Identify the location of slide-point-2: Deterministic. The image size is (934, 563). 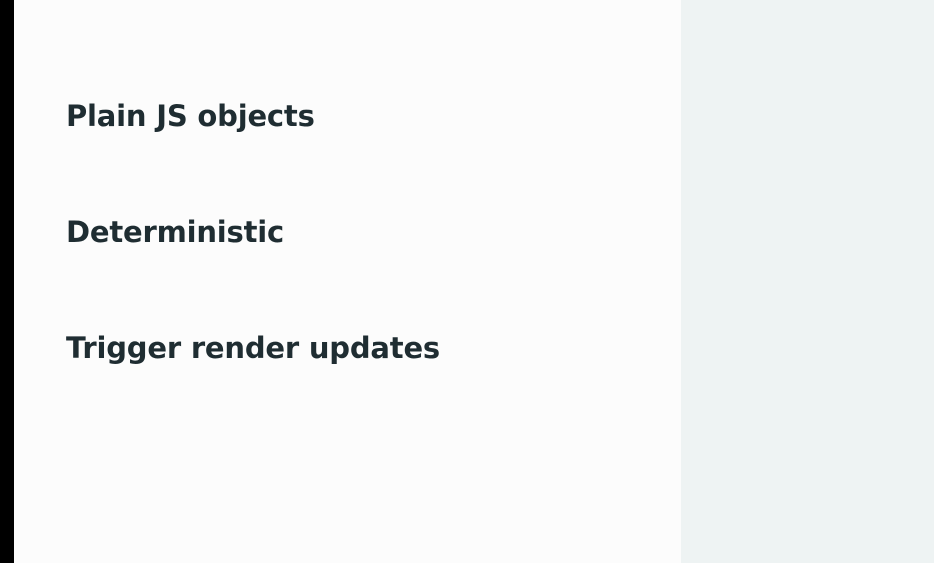
(175, 232).